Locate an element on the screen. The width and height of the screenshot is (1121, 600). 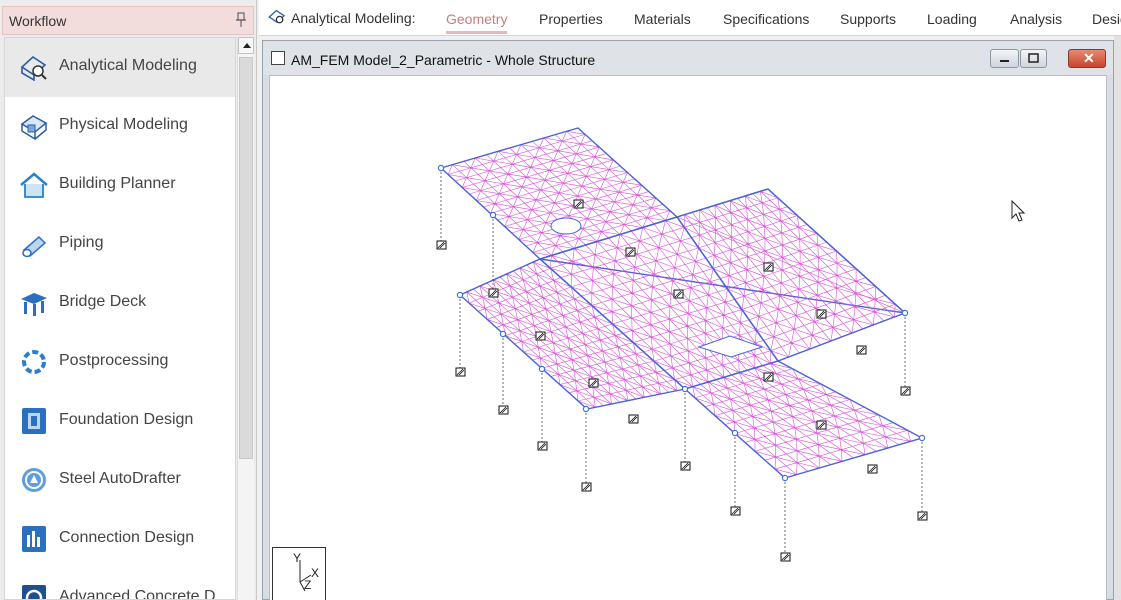
window-edge is located at coordinates (1117, 318).